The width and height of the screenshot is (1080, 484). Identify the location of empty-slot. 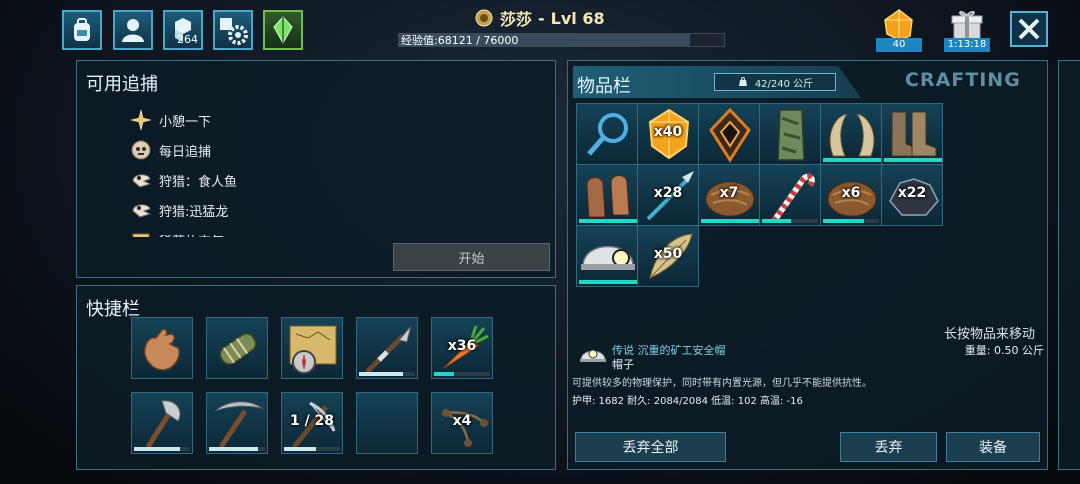
(387, 423).